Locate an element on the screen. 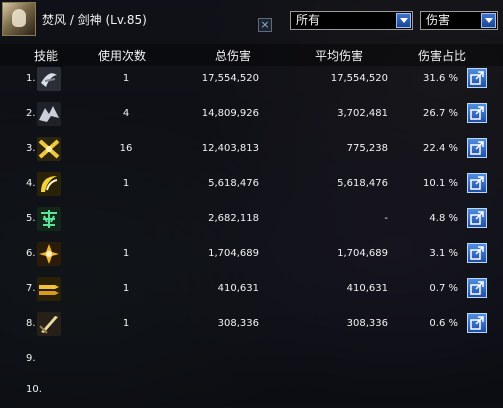 The image size is (503, 408). table-row: 10. is located at coordinates (251, 391).